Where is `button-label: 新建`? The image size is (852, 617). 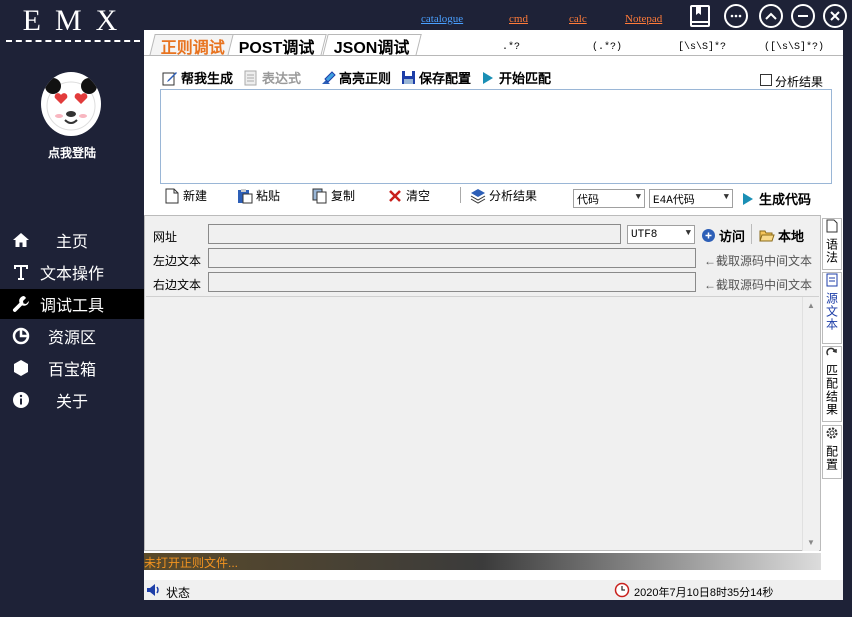 button-label: 新建 is located at coordinates (195, 196).